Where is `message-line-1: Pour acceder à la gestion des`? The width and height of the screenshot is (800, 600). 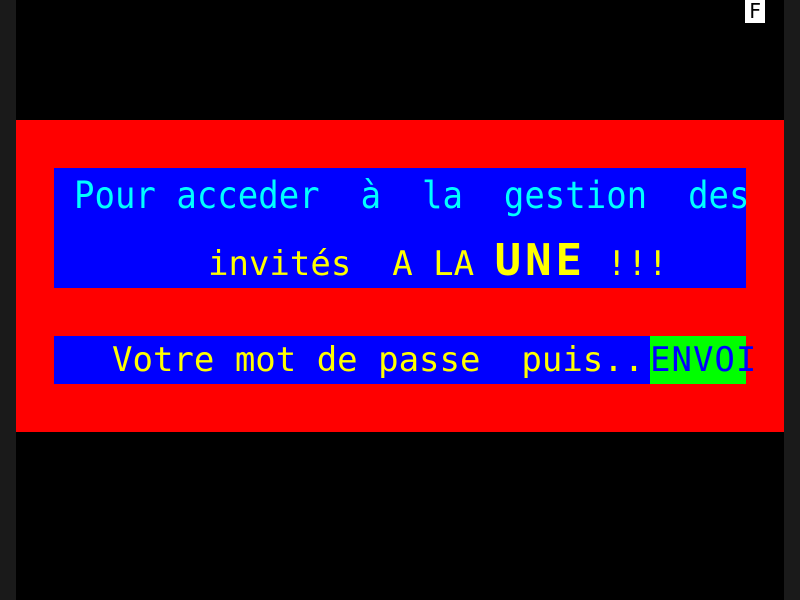
message-line-1: Pour acceder à la gestion des is located at coordinates (412, 196).